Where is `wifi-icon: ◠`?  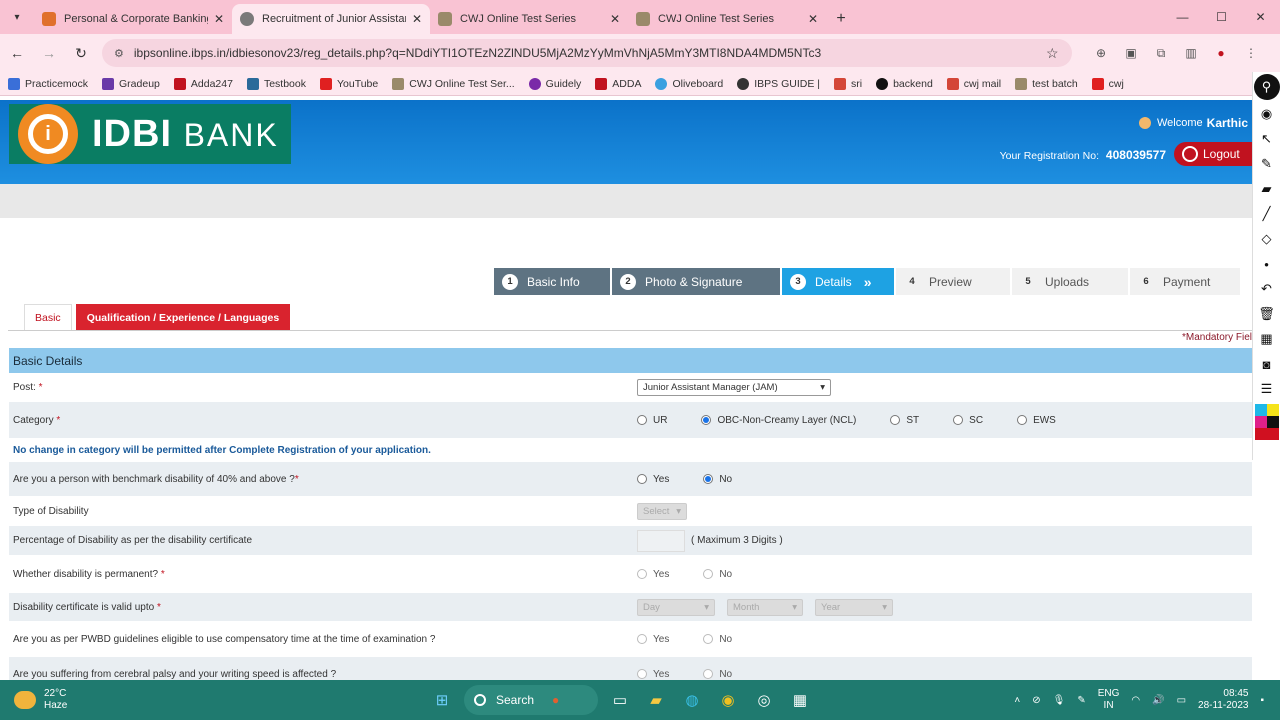 wifi-icon: ◠ is located at coordinates (1135, 700).